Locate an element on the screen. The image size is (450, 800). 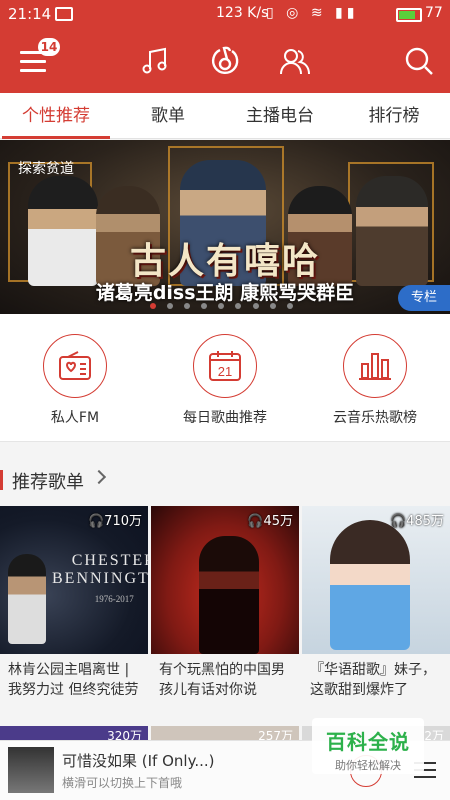
network-speed: 123 K/s is located at coordinates (242, 13).